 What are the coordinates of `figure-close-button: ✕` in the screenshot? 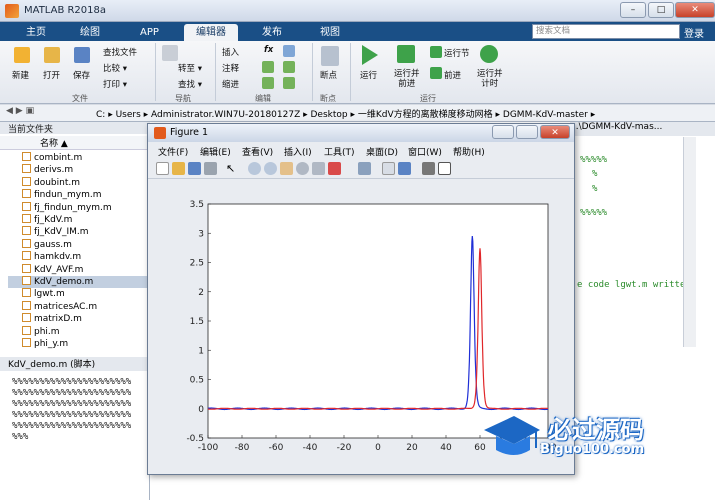 It's located at (555, 132).